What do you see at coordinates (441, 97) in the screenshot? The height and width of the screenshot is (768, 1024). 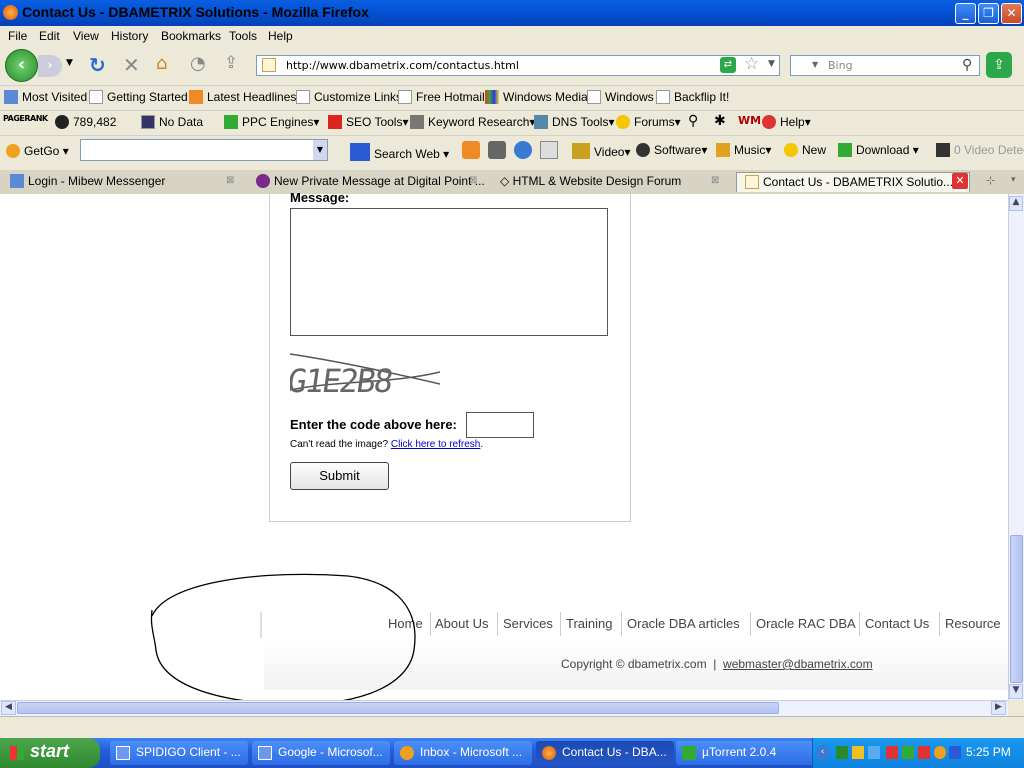 I see `bookmark-free-hotmail: Free Hotmail` at bounding box center [441, 97].